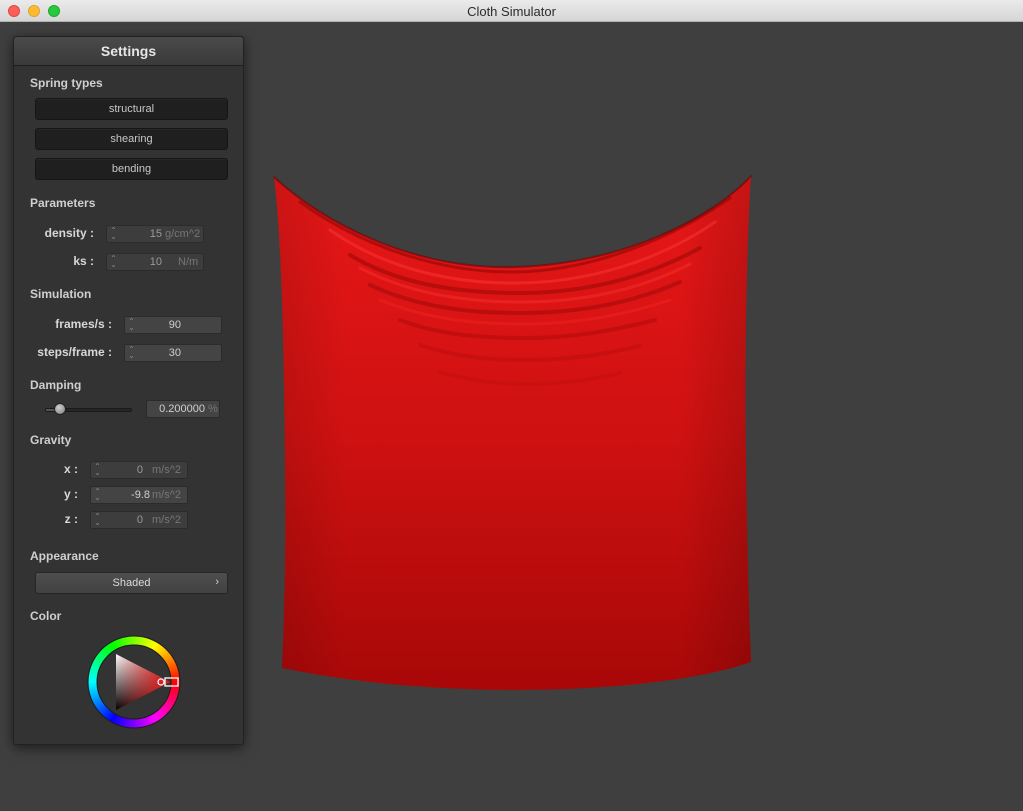 This screenshot has width=1023, height=811. Describe the element at coordinates (134, 682) in the screenshot. I see `color-wheel` at that location.